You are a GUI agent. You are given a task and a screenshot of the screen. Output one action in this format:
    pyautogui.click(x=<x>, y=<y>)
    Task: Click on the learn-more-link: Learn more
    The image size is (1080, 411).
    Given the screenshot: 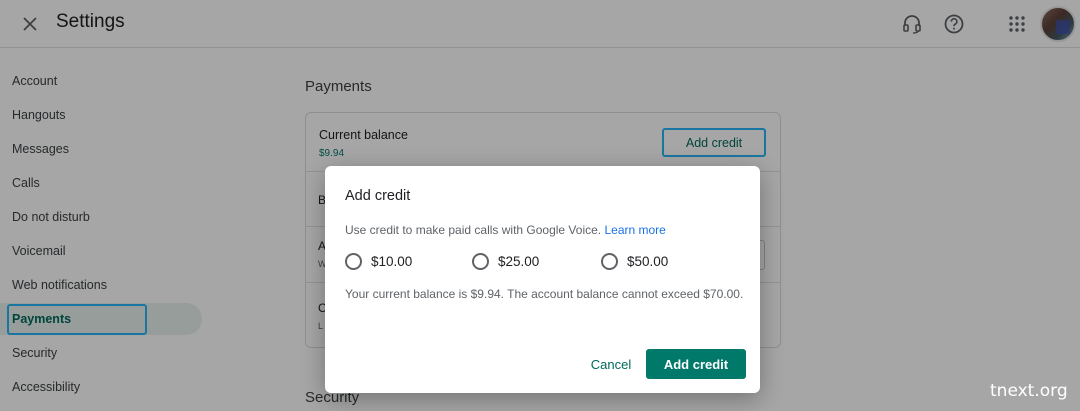 What is the action you would take?
    pyautogui.click(x=634, y=230)
    